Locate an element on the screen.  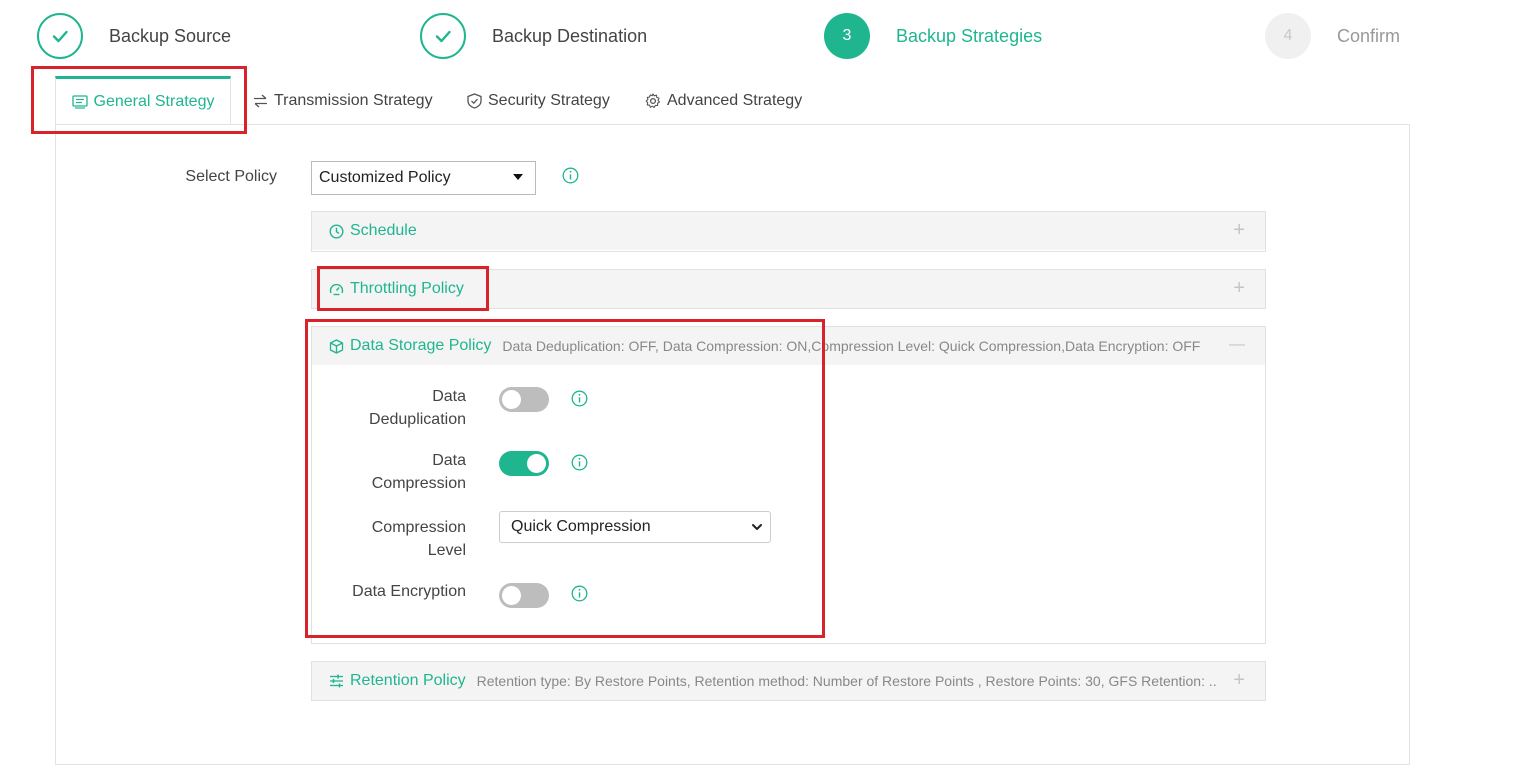
tab-label: General Strategy is located at coordinates (154, 101).